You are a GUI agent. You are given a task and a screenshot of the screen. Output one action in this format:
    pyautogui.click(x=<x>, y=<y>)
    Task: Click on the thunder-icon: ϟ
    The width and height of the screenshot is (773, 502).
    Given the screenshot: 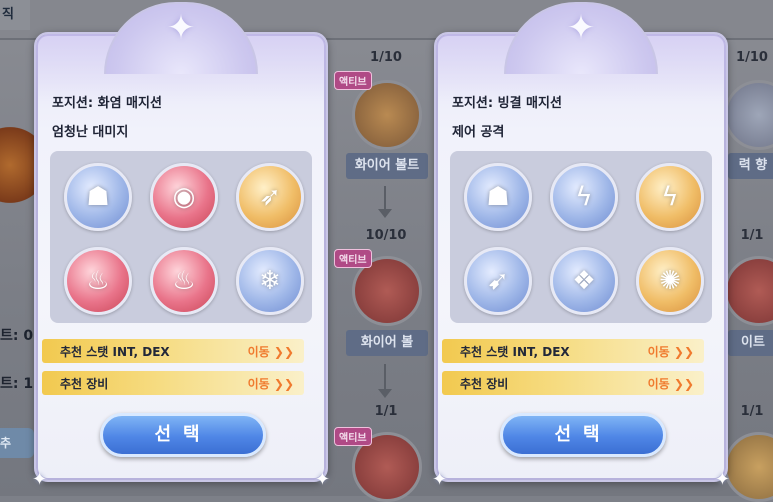 What is the action you would take?
    pyautogui.click(x=670, y=197)
    